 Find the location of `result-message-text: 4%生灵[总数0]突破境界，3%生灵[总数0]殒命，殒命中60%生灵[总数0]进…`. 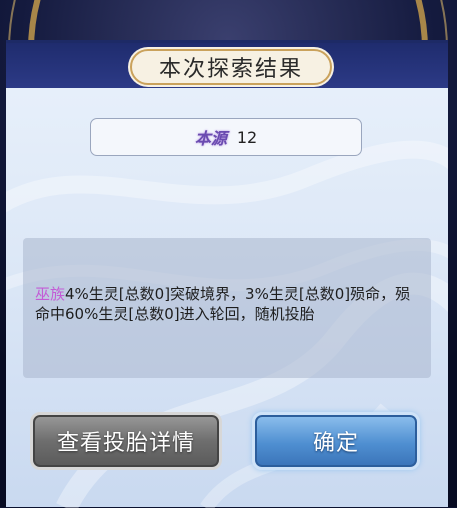

result-message-text: 4%生灵[总数0]突破境界，3%生灵[总数0]殒命，殒命中60%生灵[总数0]进… is located at coordinates (223, 304).